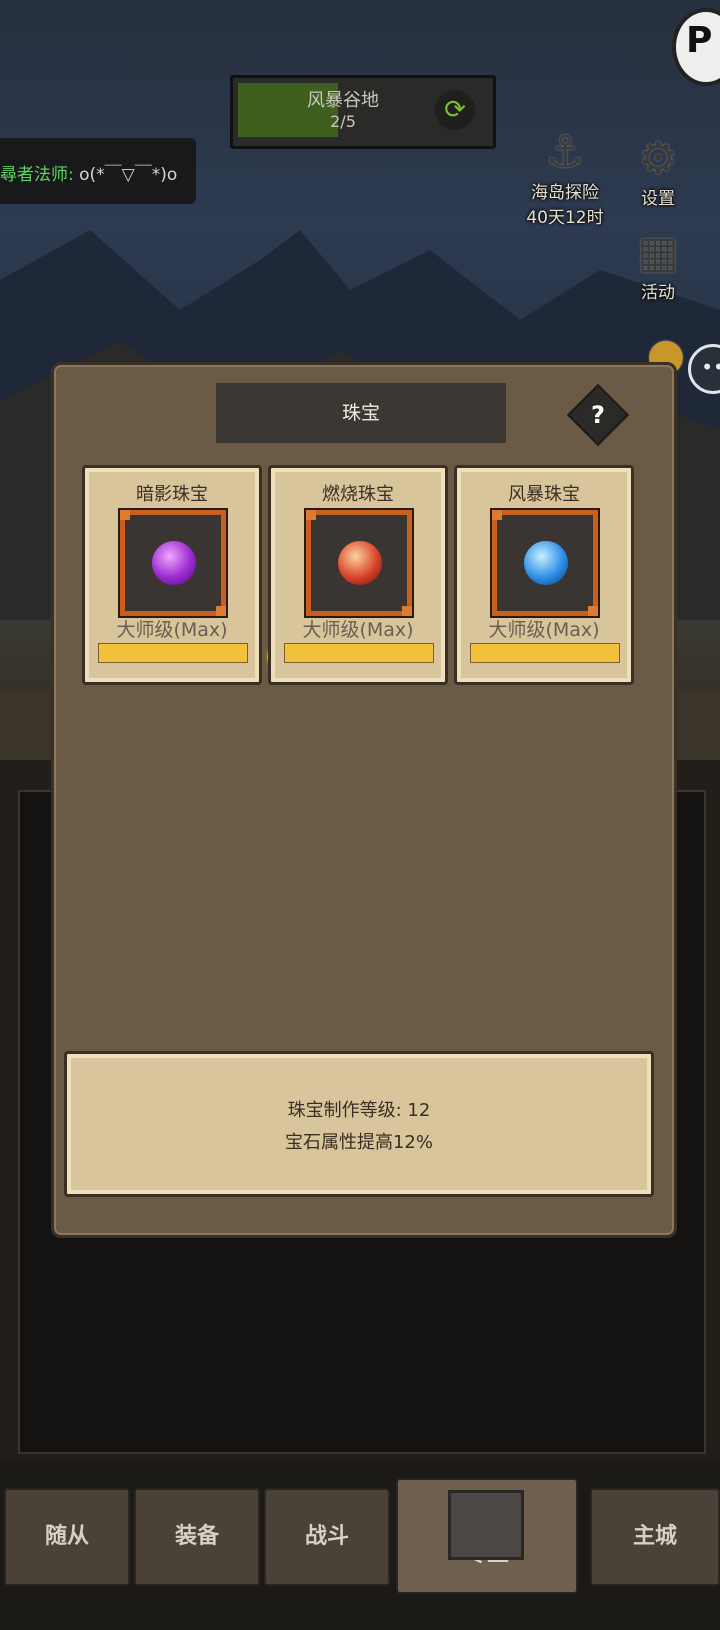 This screenshot has width=720, height=1630. What do you see at coordinates (655, 1537) in the screenshot?
I see `tab-main-city: 主城` at bounding box center [655, 1537].